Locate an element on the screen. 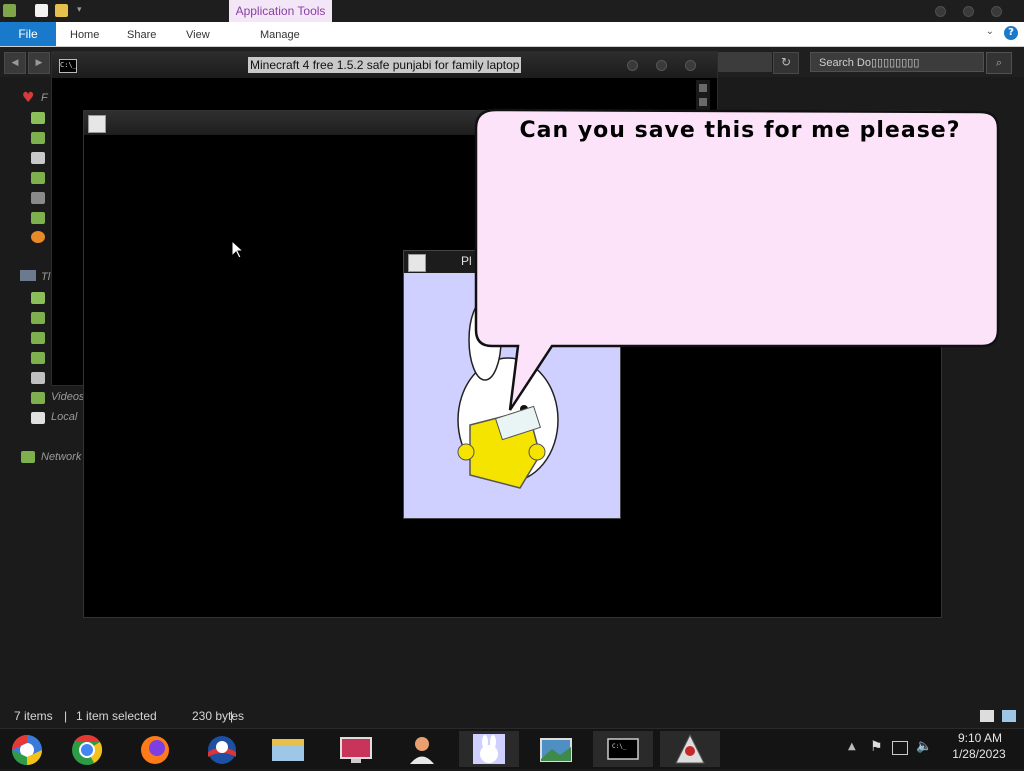 The image size is (1024, 771). console-icon: C:\_ is located at coordinates (623, 749).